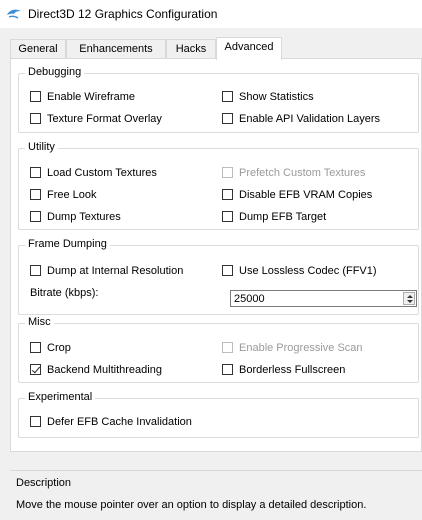 Image resolution: width=422 pixels, height=520 pixels. What do you see at coordinates (227, 118) in the screenshot?
I see `enable-api-validation-box` at bounding box center [227, 118].